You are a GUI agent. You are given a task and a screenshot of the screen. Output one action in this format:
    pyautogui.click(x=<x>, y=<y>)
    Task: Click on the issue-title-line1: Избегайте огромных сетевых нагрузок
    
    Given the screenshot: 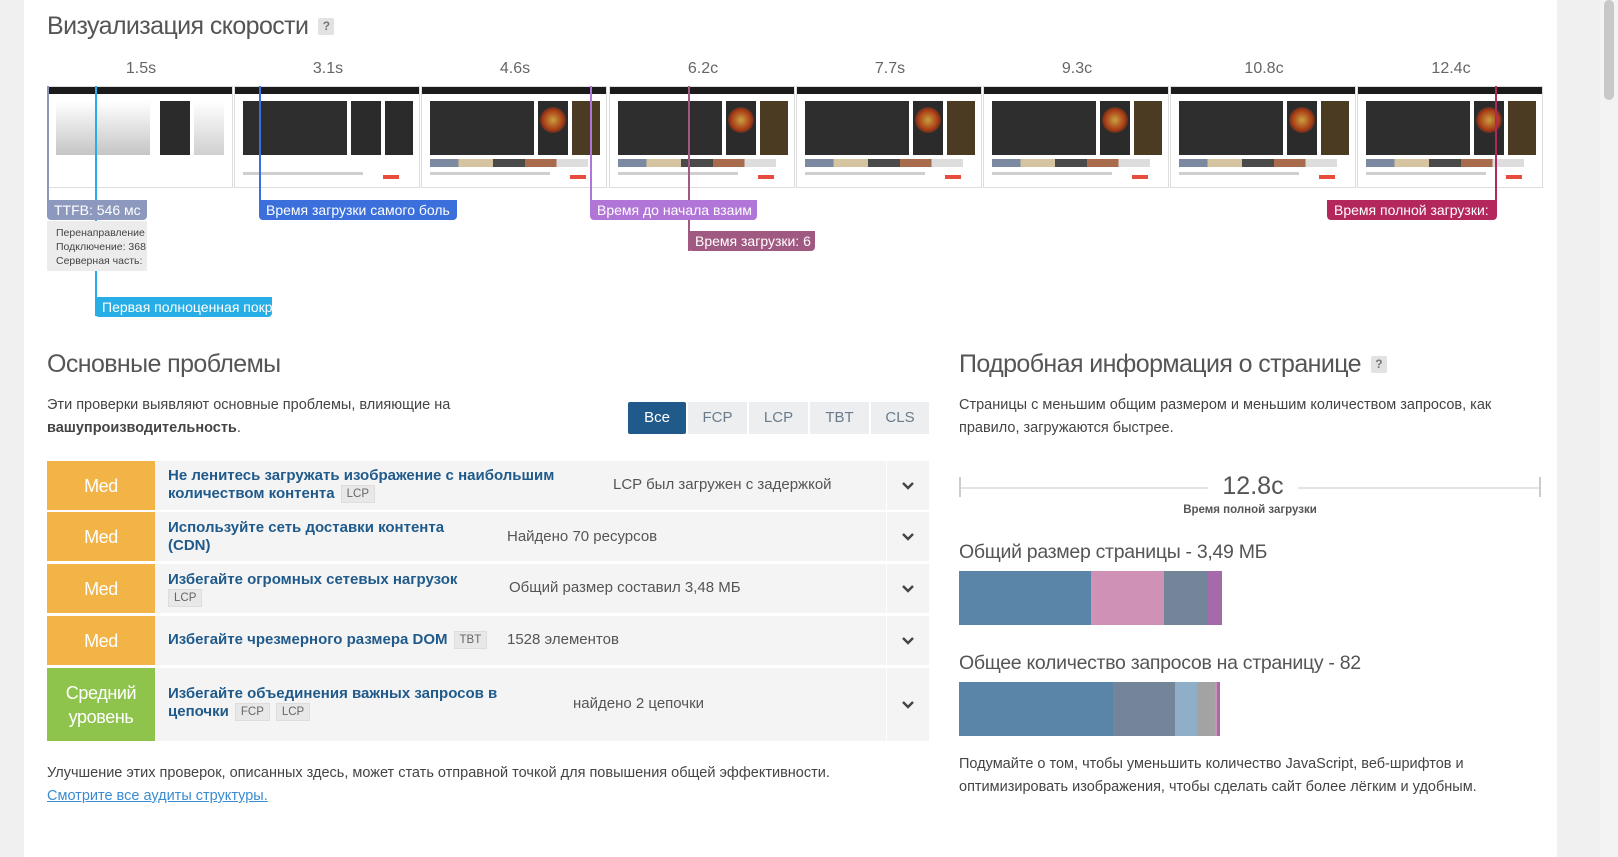 What is the action you would take?
    pyautogui.click(x=313, y=579)
    